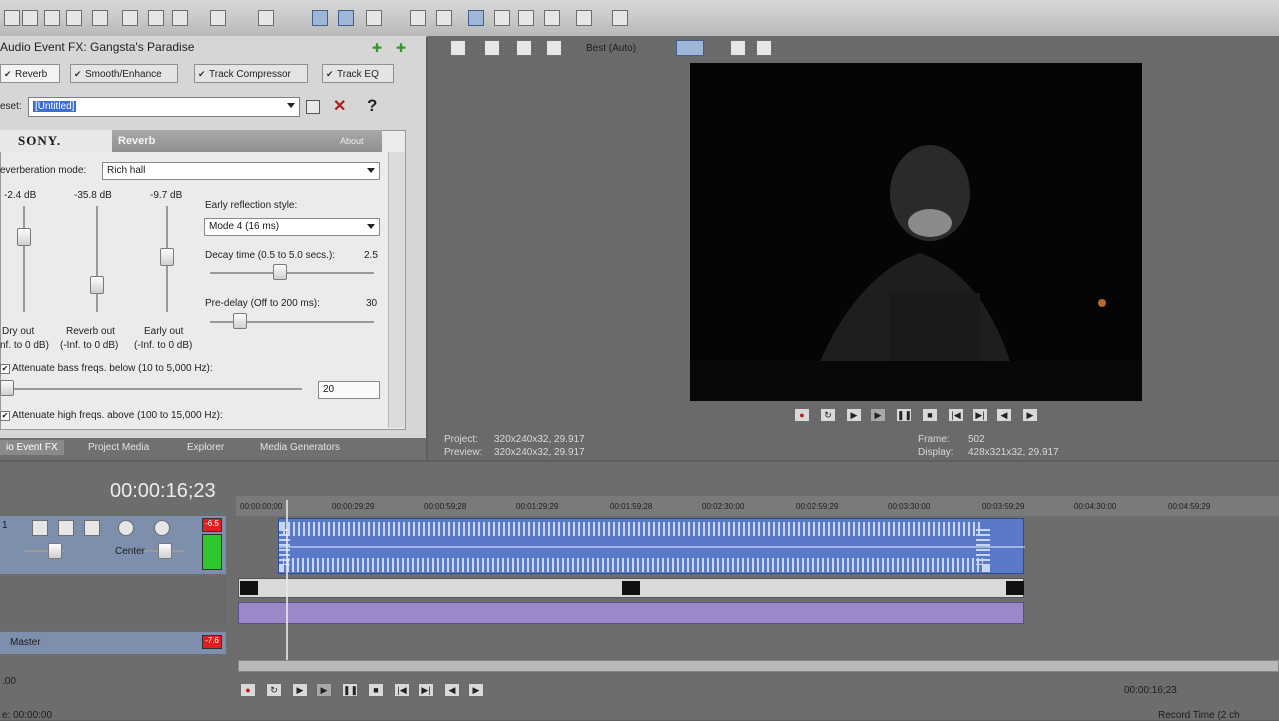 The height and width of the screenshot is (721, 1279). What do you see at coordinates (376, 690) in the screenshot?
I see `timeline-stop-button: ■` at bounding box center [376, 690].